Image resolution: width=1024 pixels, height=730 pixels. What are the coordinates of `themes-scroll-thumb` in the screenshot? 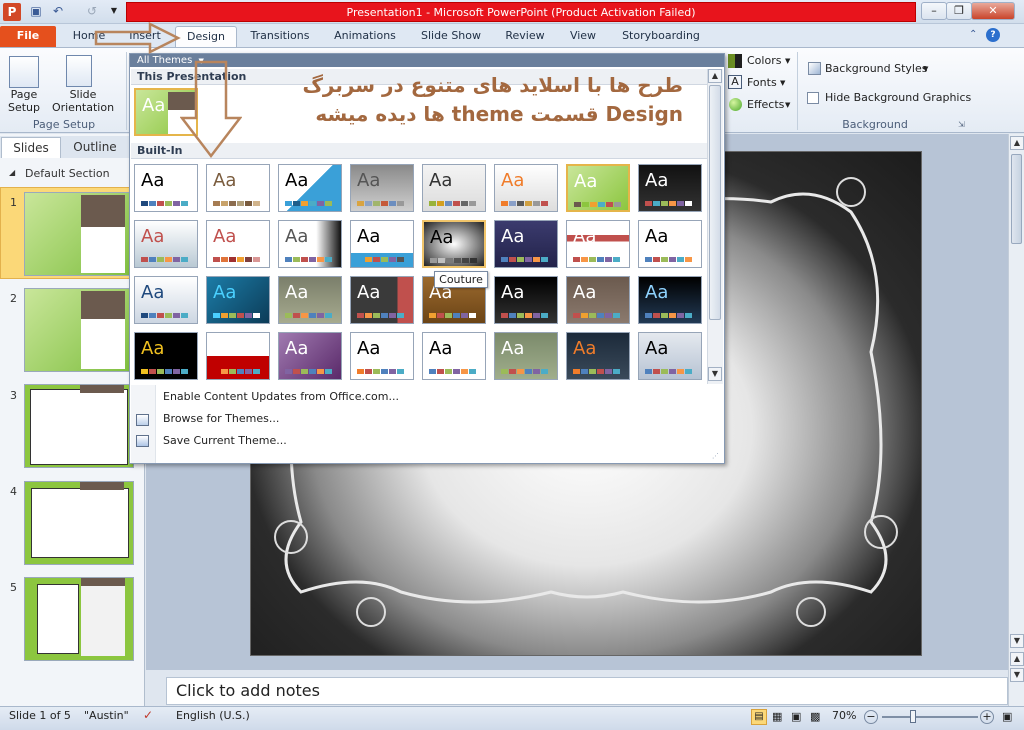 It's located at (715, 202).